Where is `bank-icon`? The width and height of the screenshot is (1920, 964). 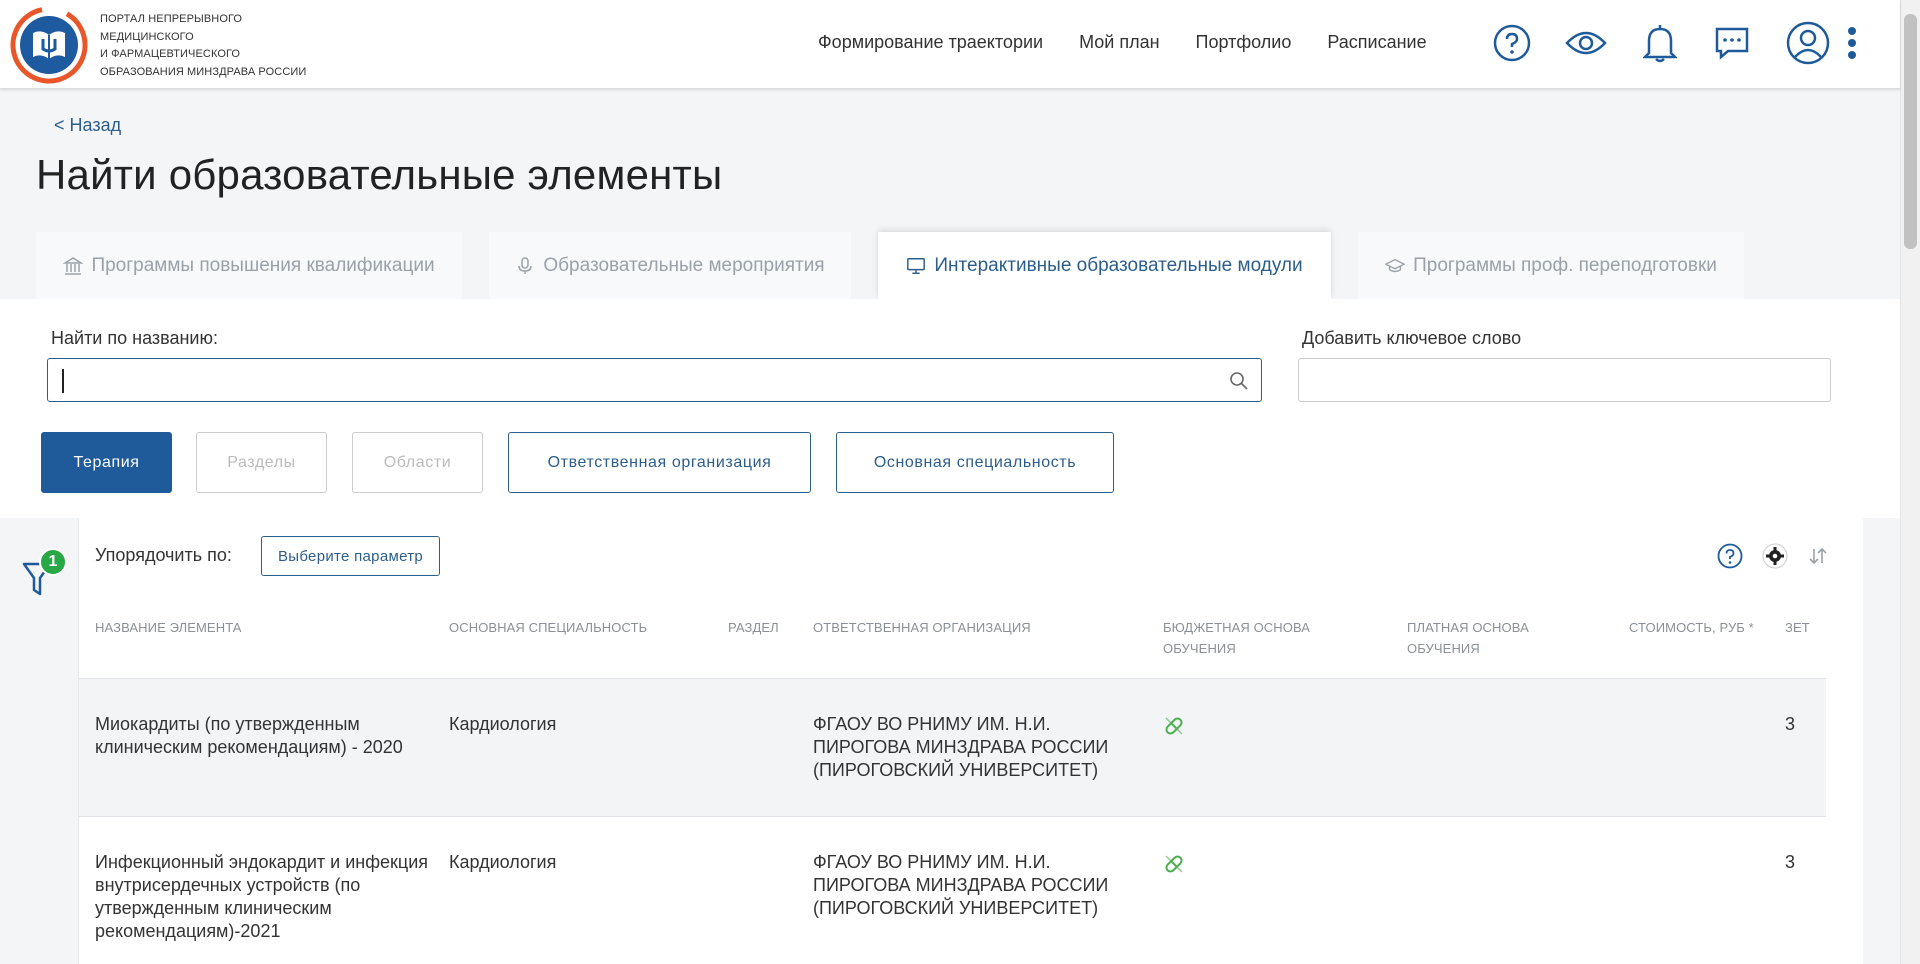
bank-icon is located at coordinates (73, 266).